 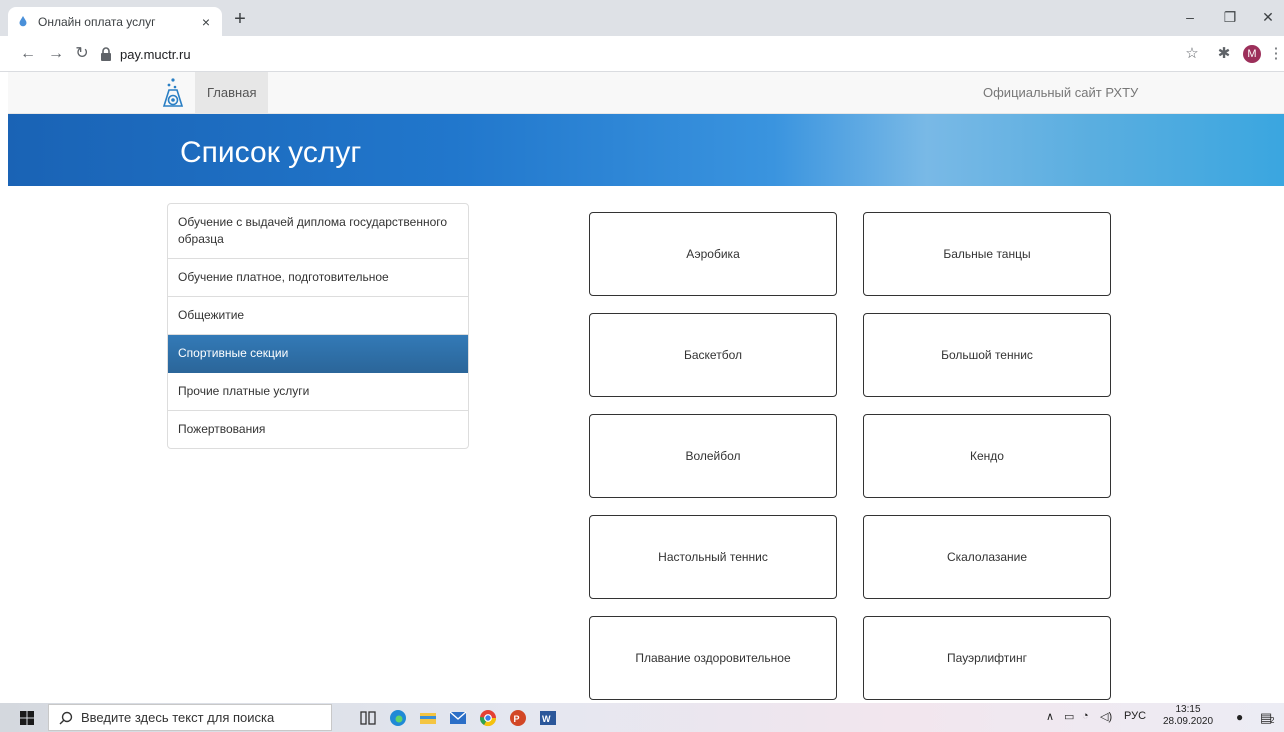 What do you see at coordinates (28, 54) in the screenshot?
I see `back-icon: ←` at bounding box center [28, 54].